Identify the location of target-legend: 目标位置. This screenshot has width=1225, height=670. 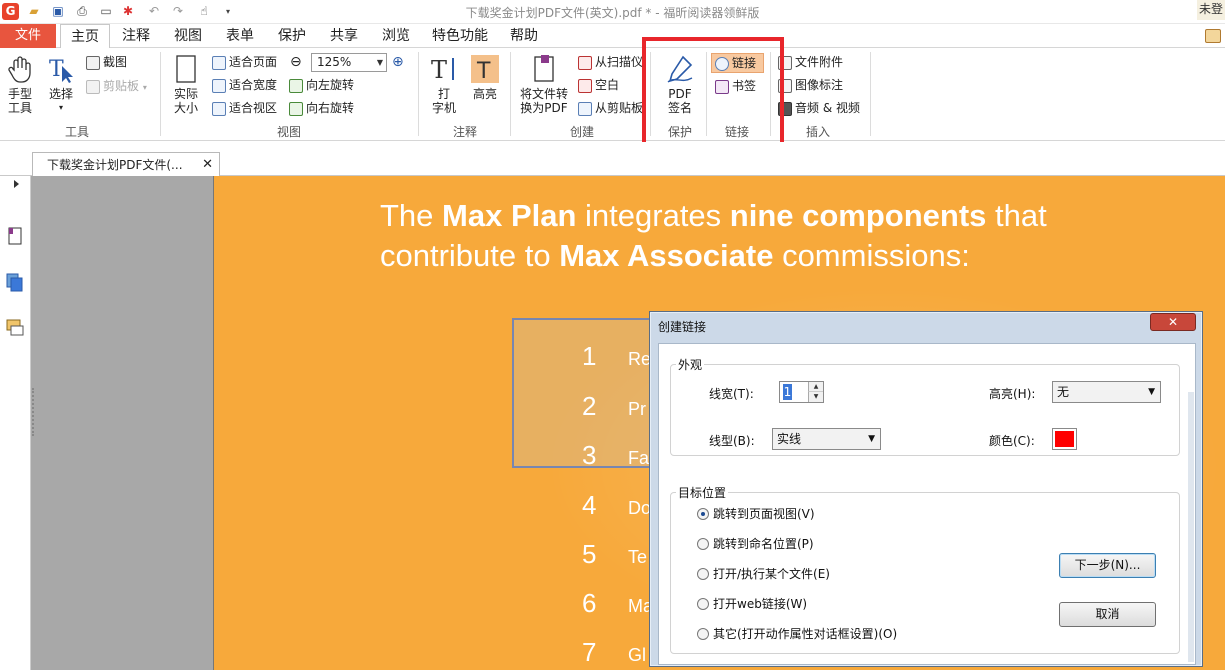
(702, 492).